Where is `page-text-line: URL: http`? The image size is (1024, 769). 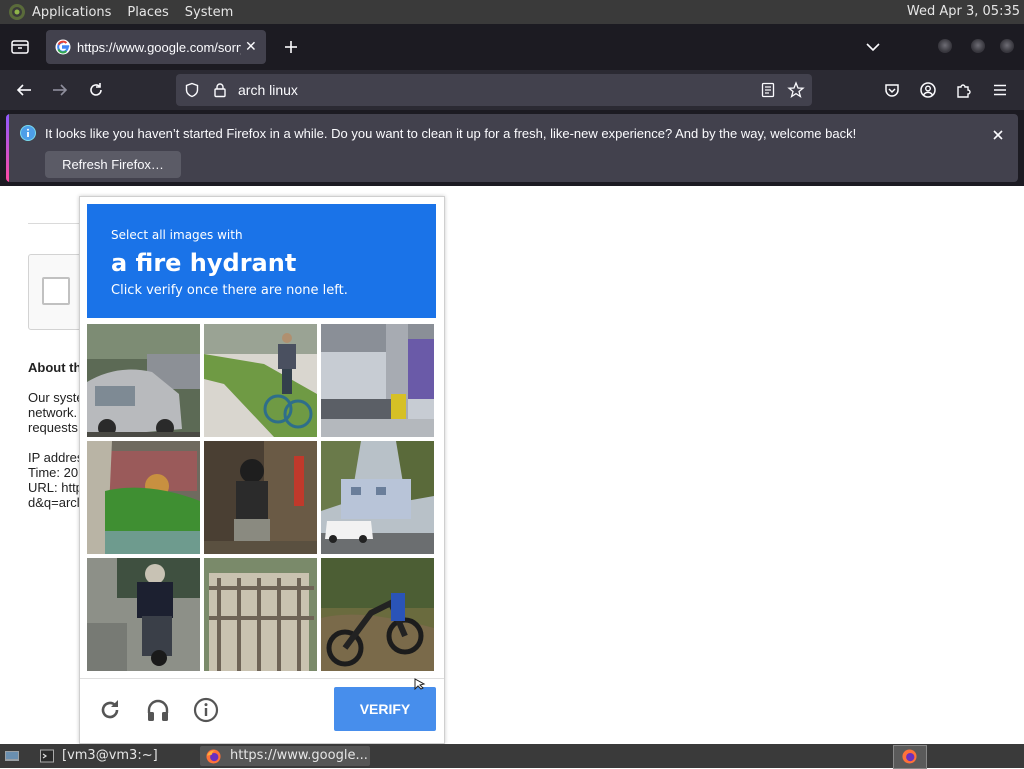
page-text-line: URL: http is located at coordinates (55, 487).